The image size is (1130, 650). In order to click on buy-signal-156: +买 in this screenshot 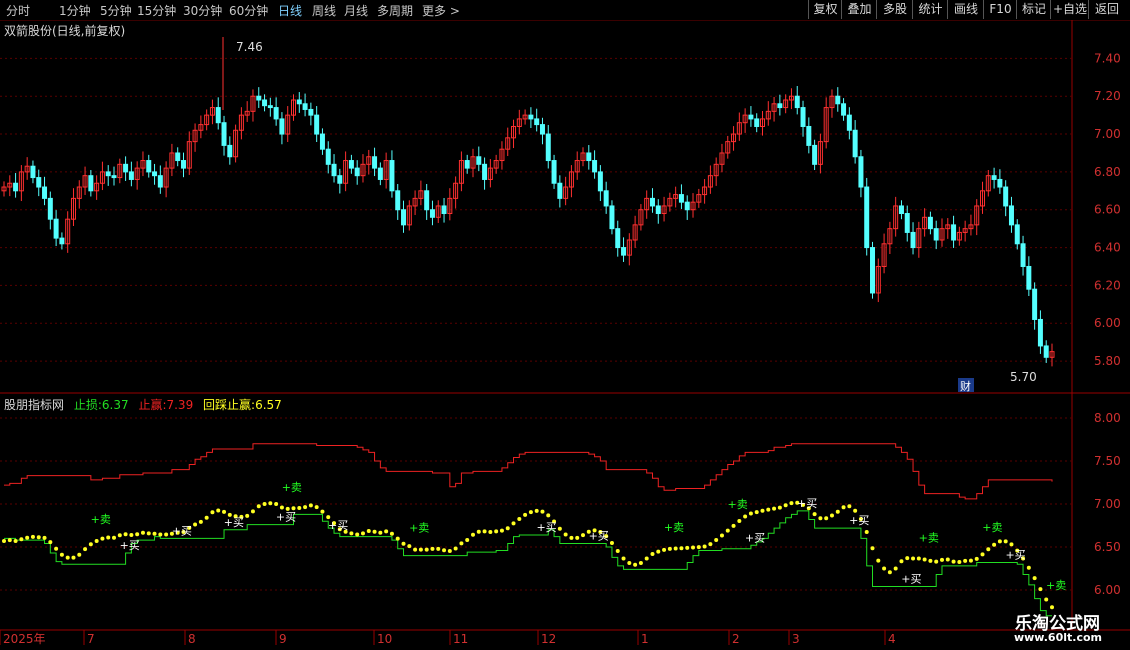, I will do `click(911, 579)`.